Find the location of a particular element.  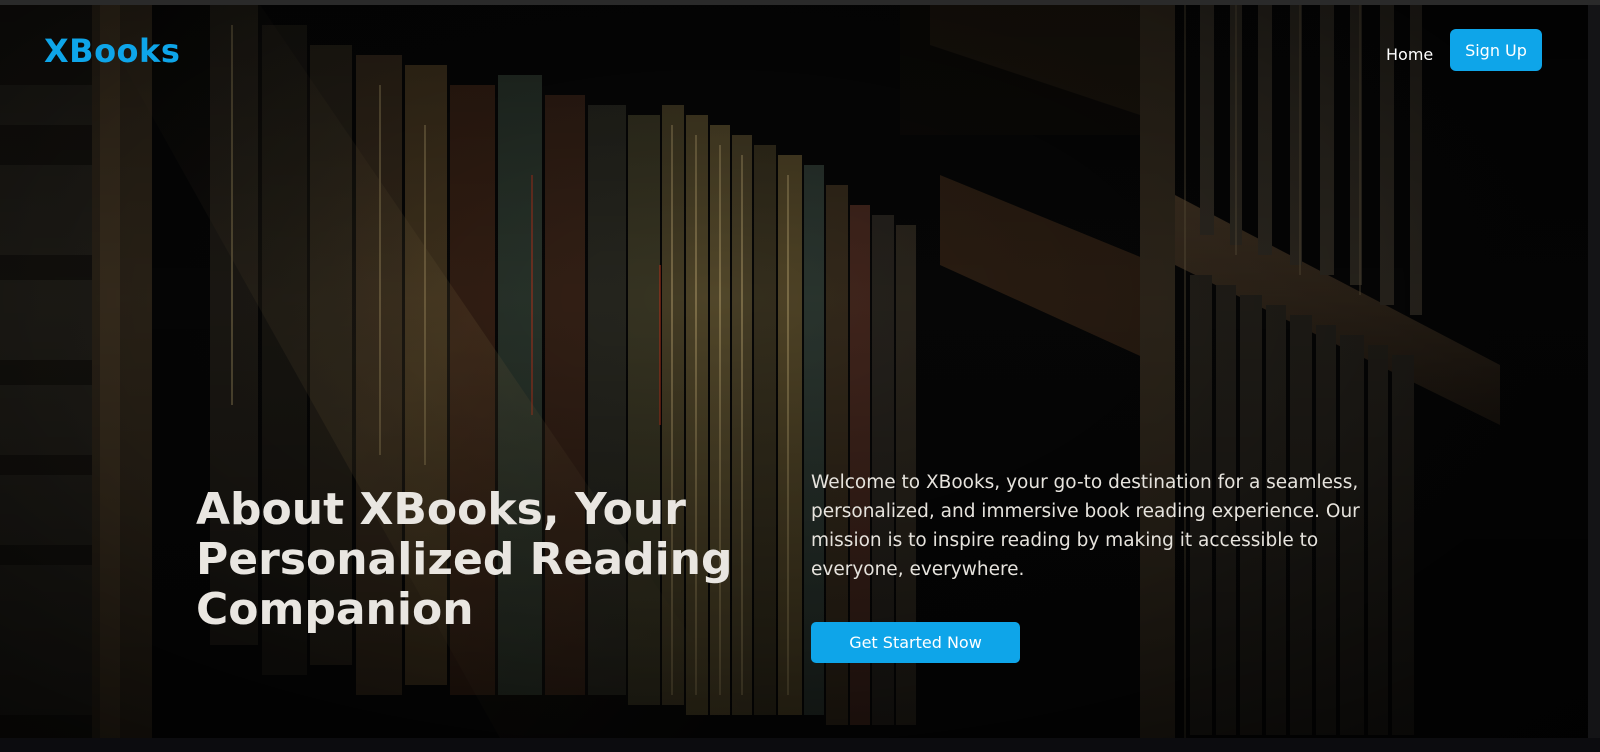

sign-up-button: Sign Up is located at coordinates (1496, 50).